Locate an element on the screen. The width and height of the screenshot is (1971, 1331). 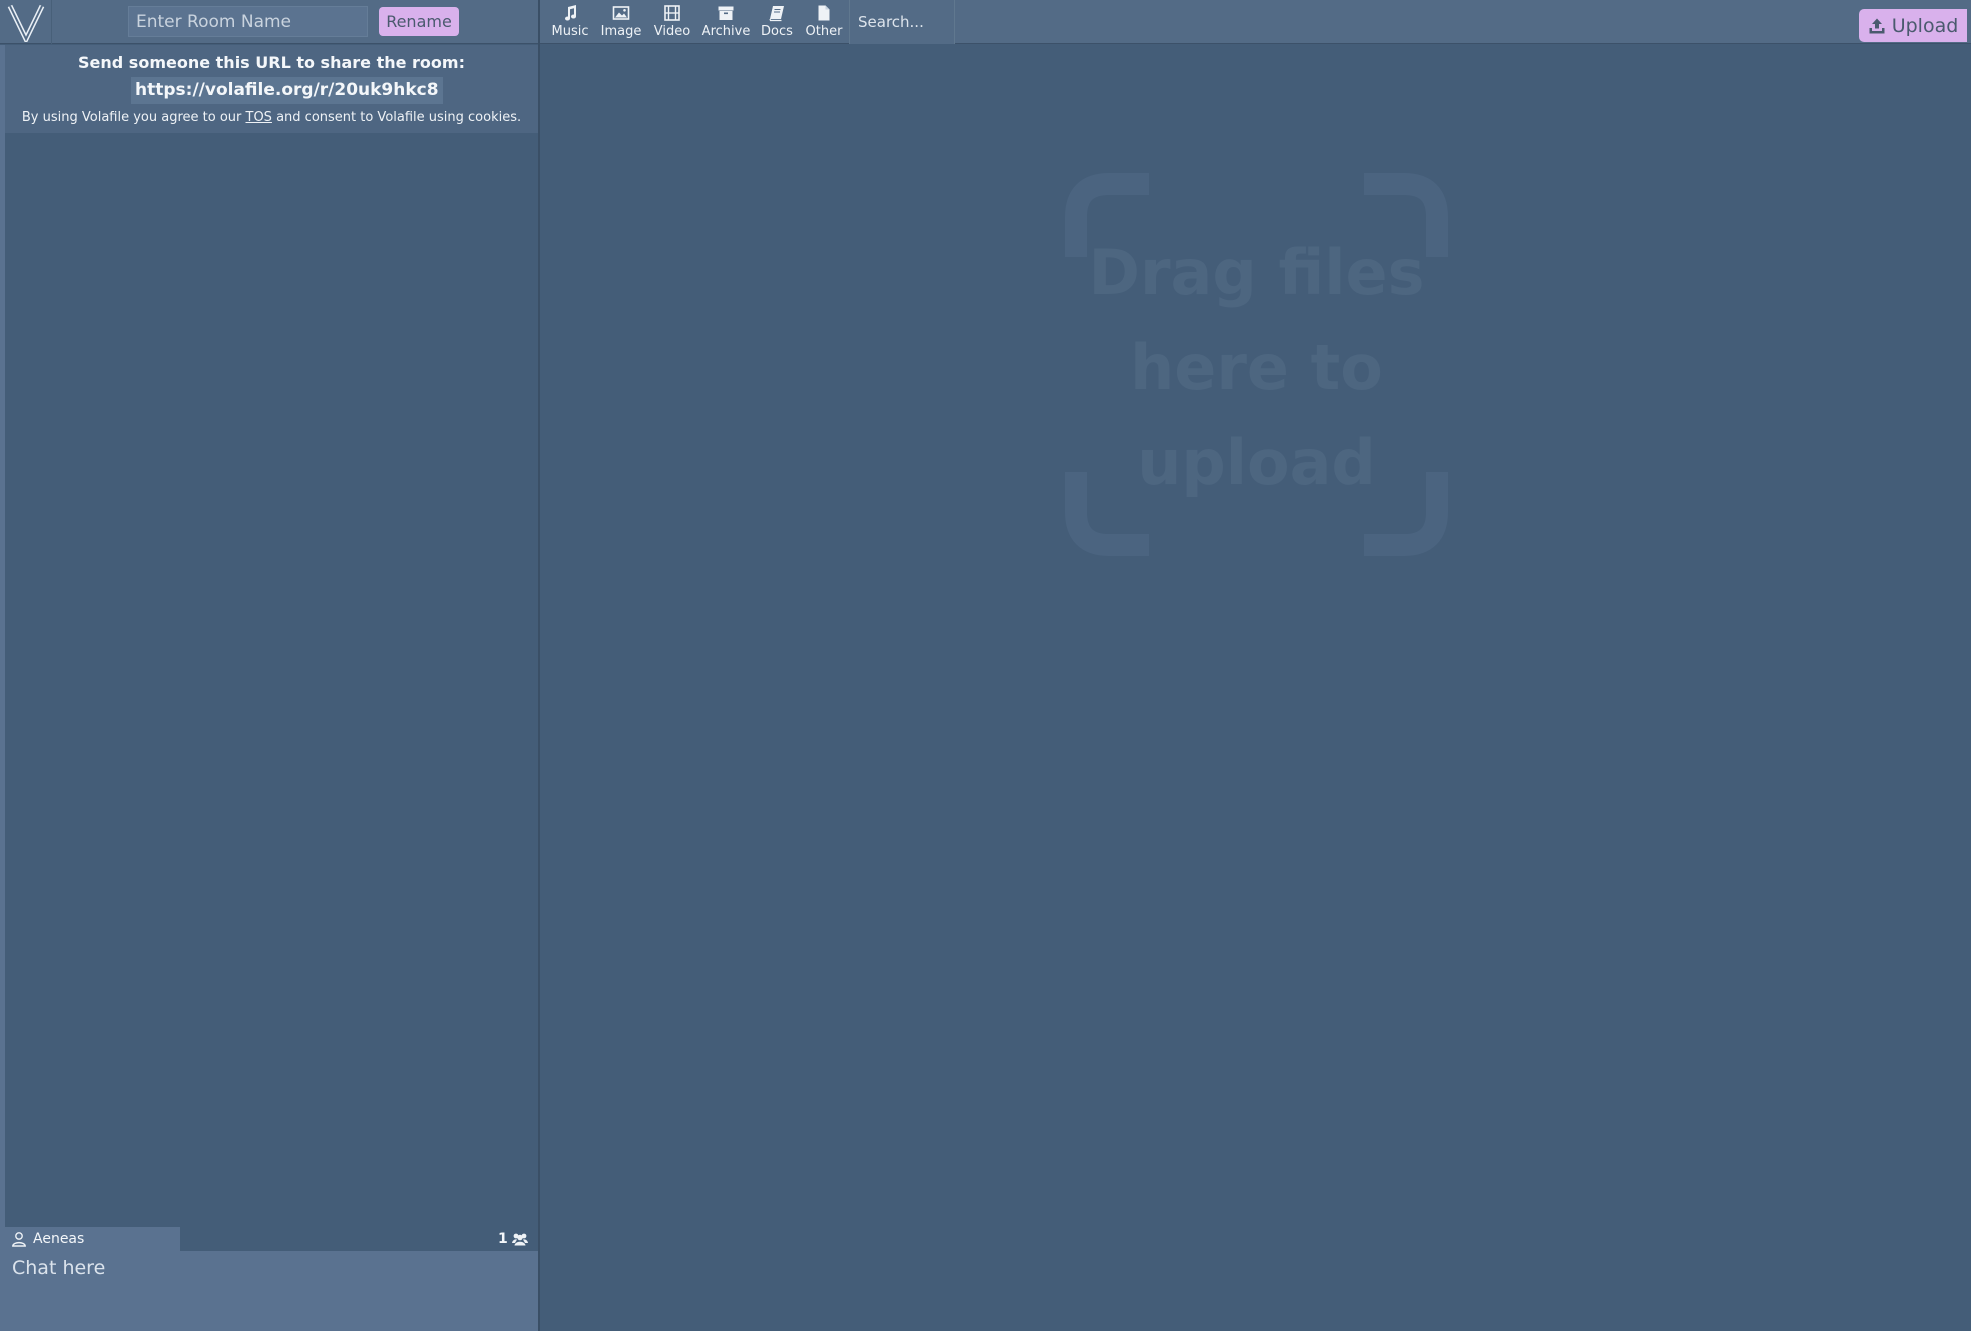
book-icon is located at coordinates (776, 14).